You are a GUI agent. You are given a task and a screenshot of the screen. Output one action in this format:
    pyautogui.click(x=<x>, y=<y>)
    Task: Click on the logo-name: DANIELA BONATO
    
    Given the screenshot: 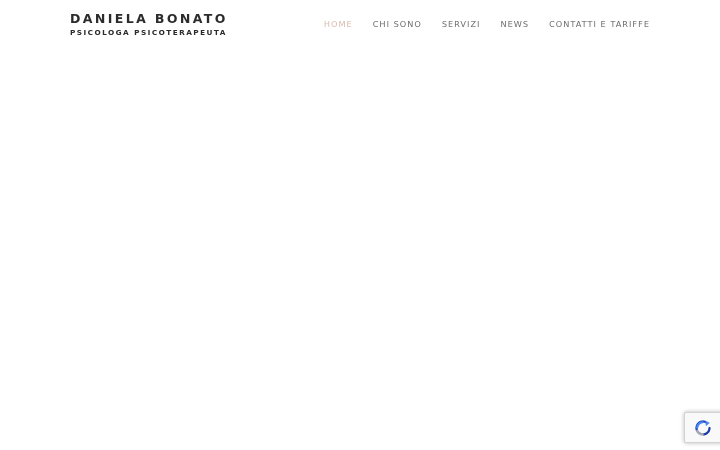 What is the action you would take?
    pyautogui.click(x=149, y=18)
    